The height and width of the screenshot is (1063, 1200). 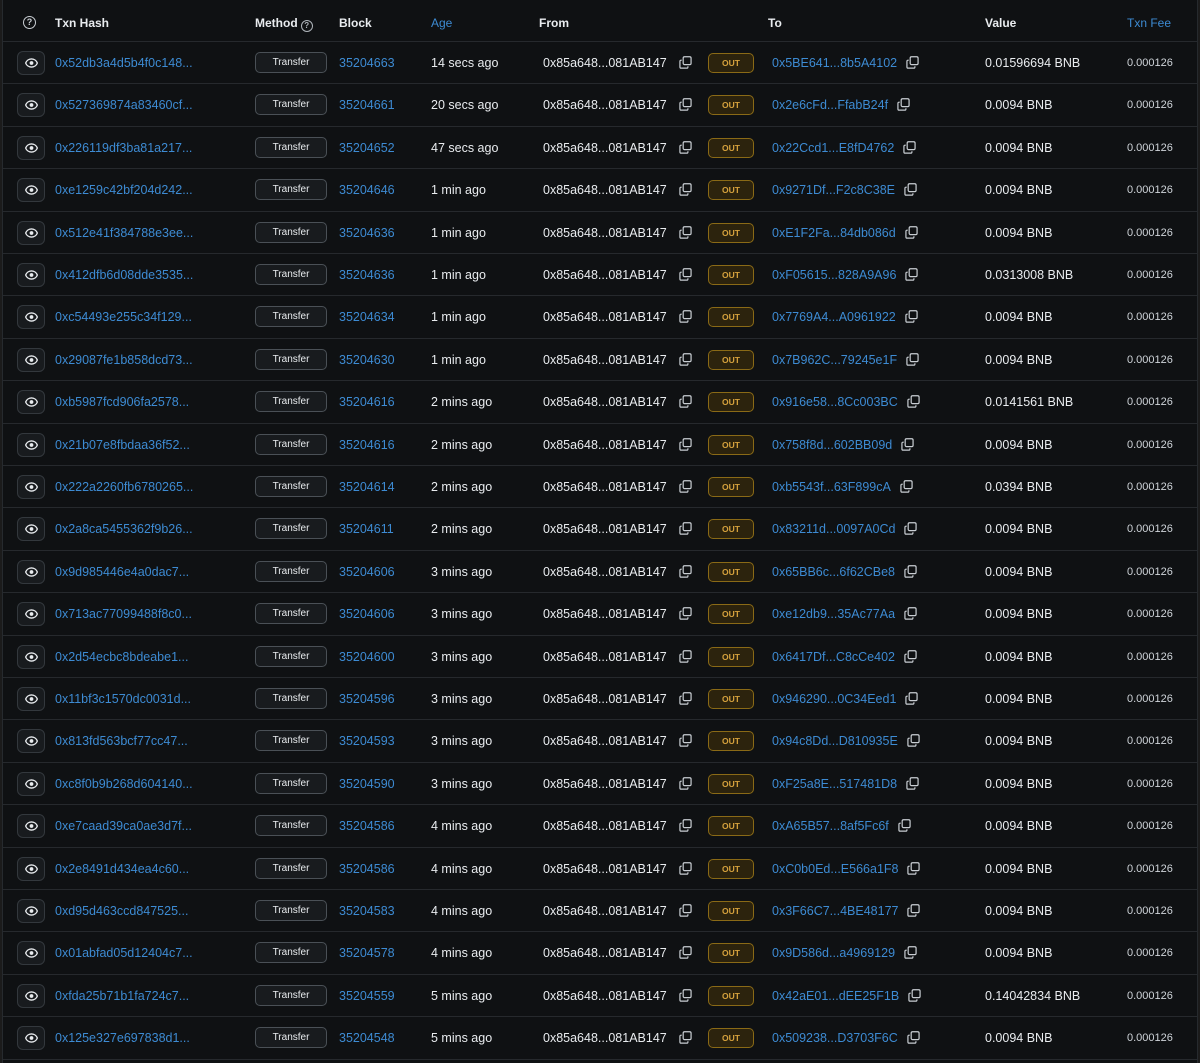 What do you see at coordinates (834, 233) in the screenshot?
I see `to-address-link: 0xE1F2Fa...84db086d` at bounding box center [834, 233].